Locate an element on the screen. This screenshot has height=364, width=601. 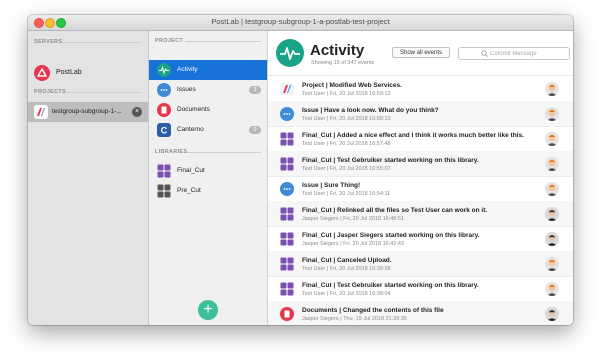
event-title: Issue | Sure Thing! is located at coordinates (331, 185).